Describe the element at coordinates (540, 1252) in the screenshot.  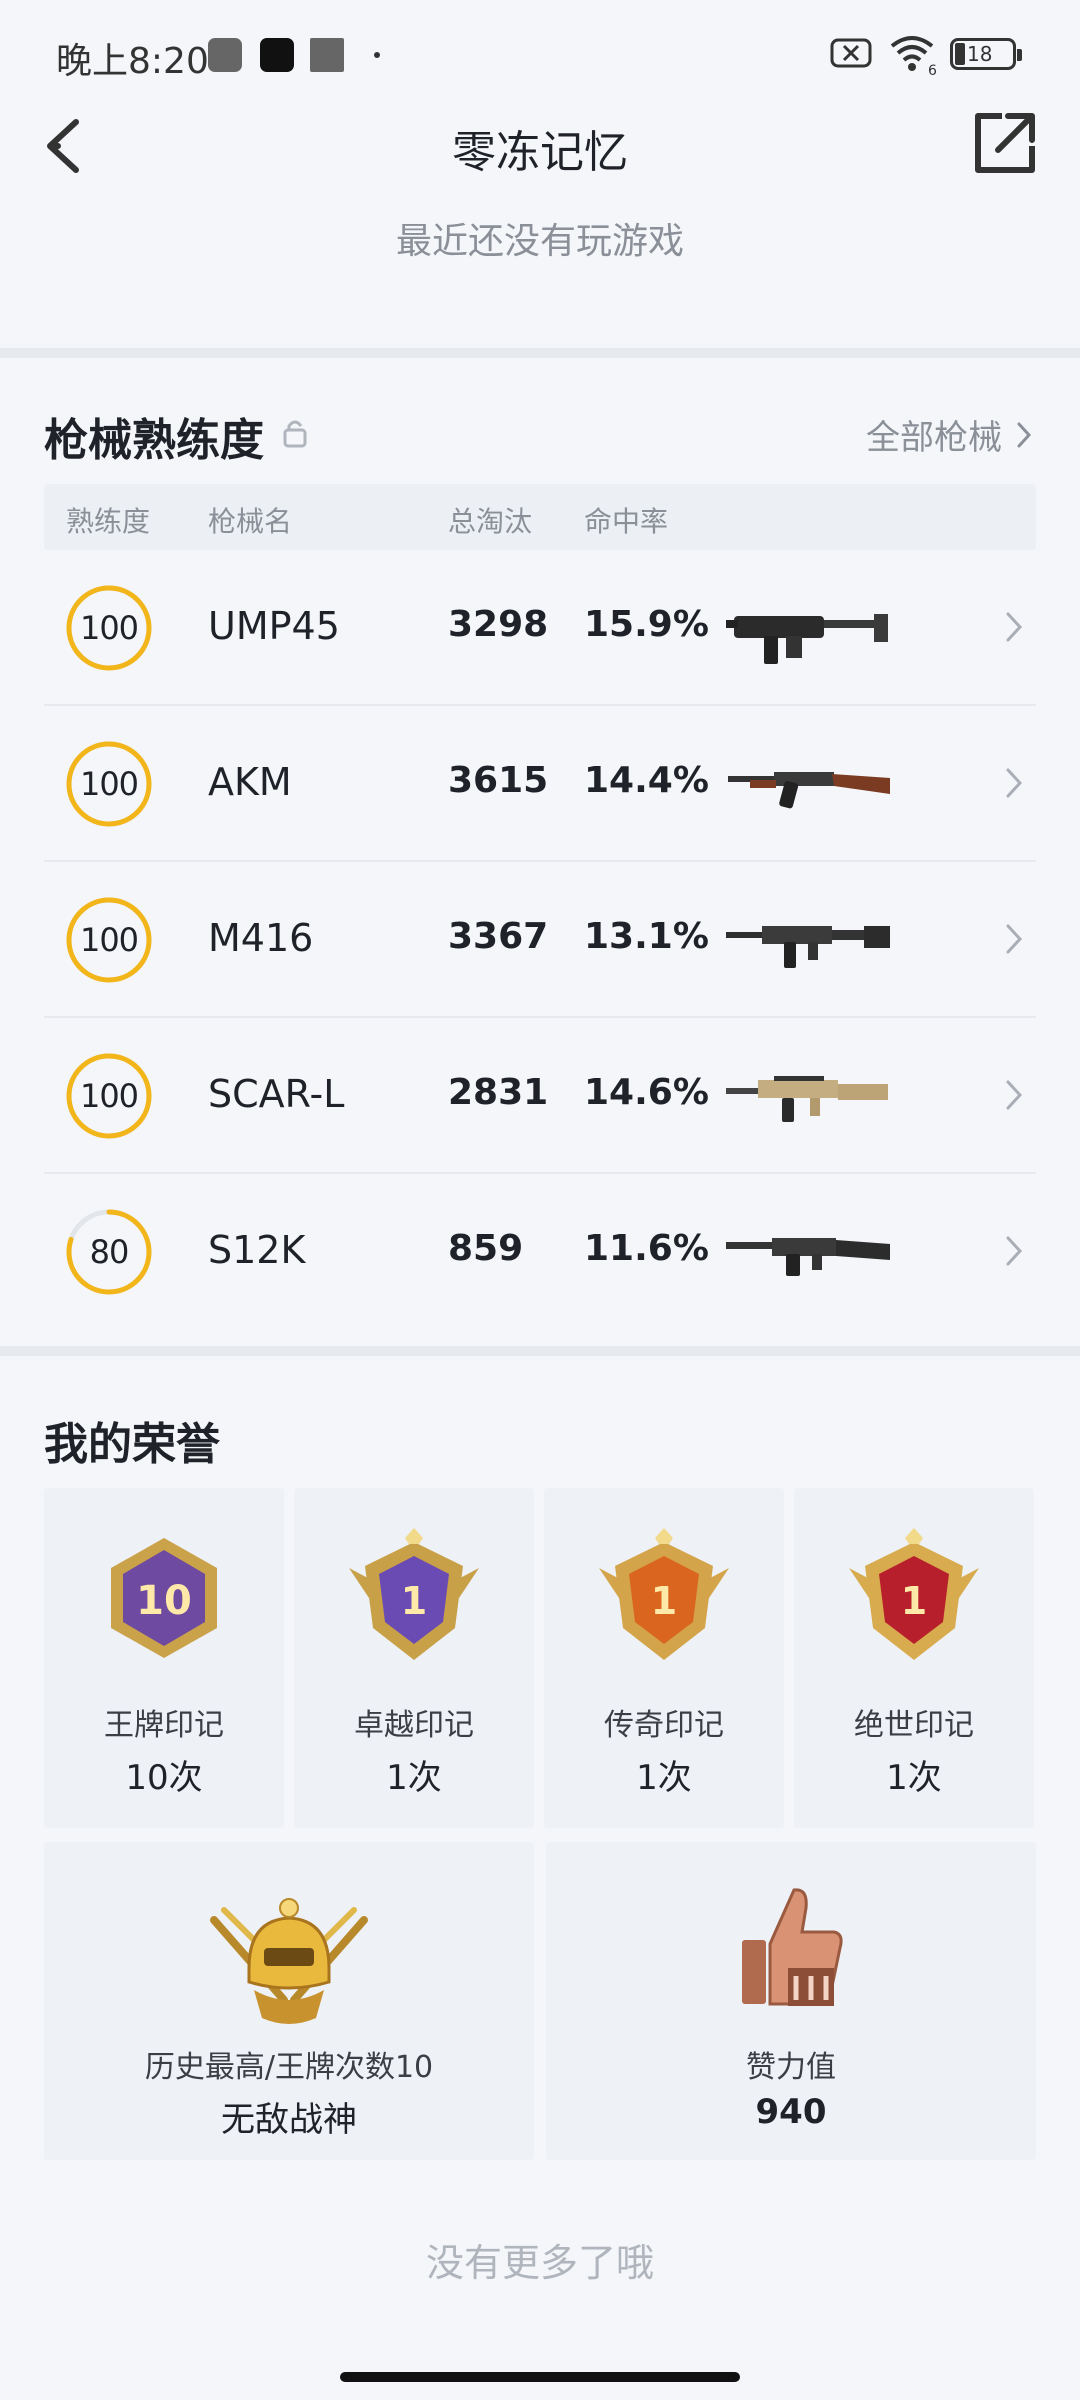
I see `weapon-row: 80 S12K 859 11.6%` at that location.